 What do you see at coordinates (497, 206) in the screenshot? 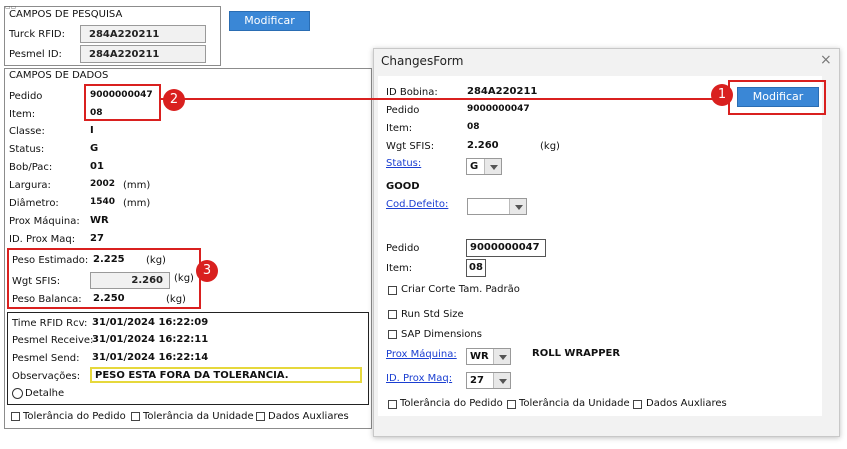
I see `cod-defeito-select` at bounding box center [497, 206].